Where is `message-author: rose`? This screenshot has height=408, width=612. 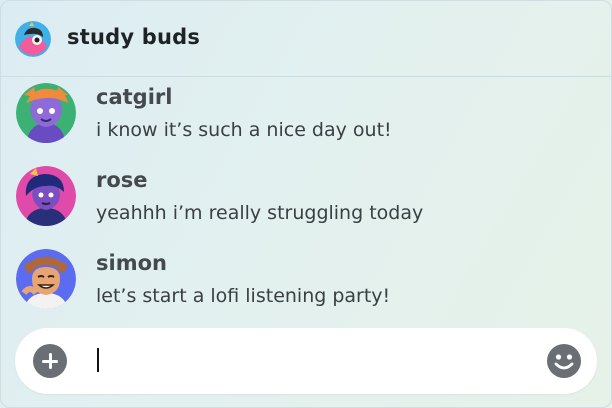 message-author: rose is located at coordinates (122, 180).